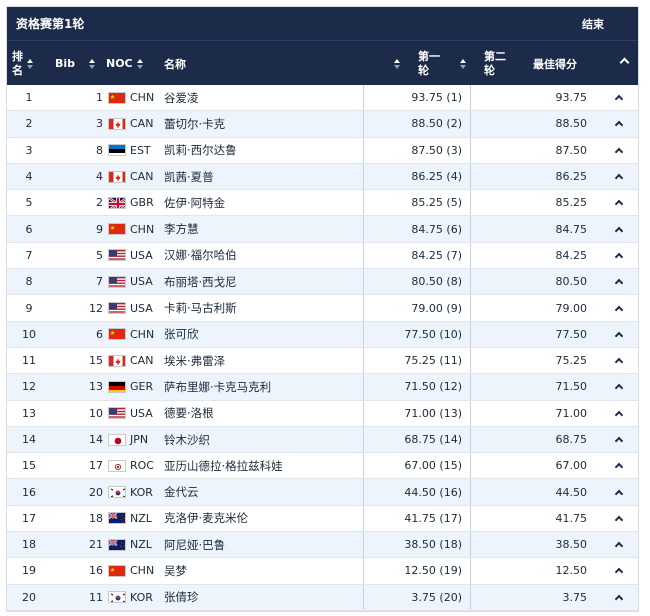 Image resolution: width=650 pixels, height=616 pixels. I want to click on run2-header-label-2: 轮, so click(489, 70).